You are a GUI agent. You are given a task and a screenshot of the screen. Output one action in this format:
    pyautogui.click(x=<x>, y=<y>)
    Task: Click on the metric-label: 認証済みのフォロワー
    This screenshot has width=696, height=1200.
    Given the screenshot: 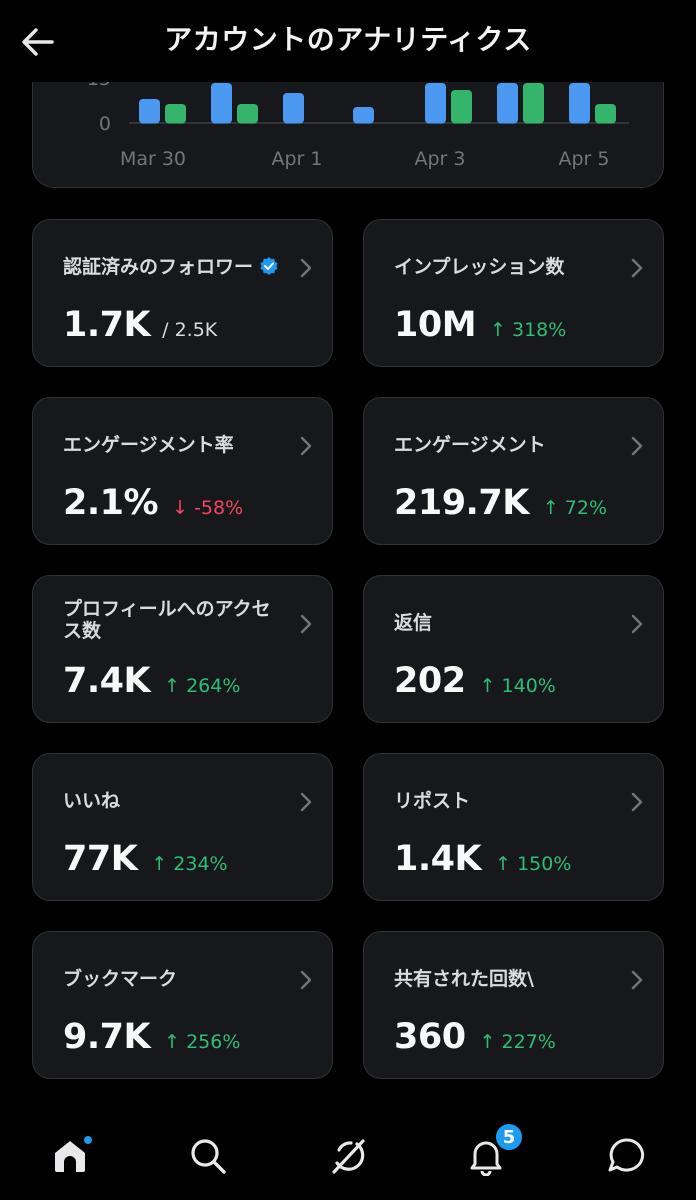 What is the action you would take?
    pyautogui.click(x=173, y=267)
    